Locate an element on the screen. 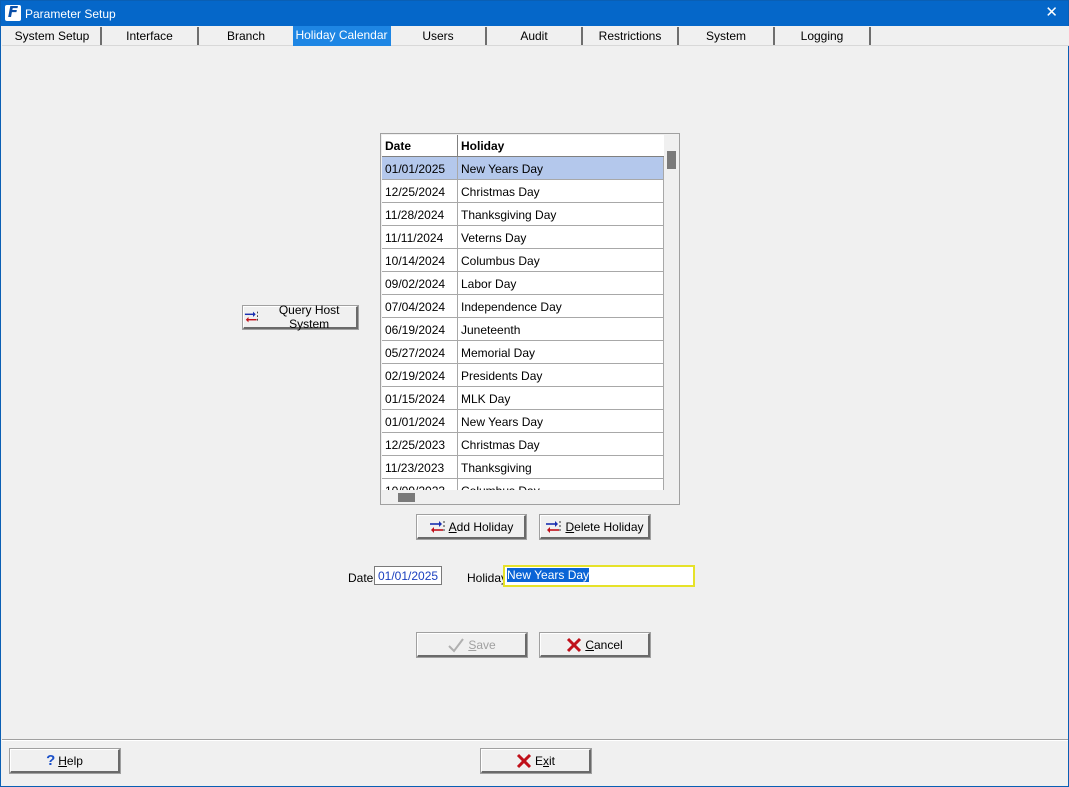 The image size is (1069, 787). delete-holiday-button: Delete Holiday is located at coordinates (595, 527).